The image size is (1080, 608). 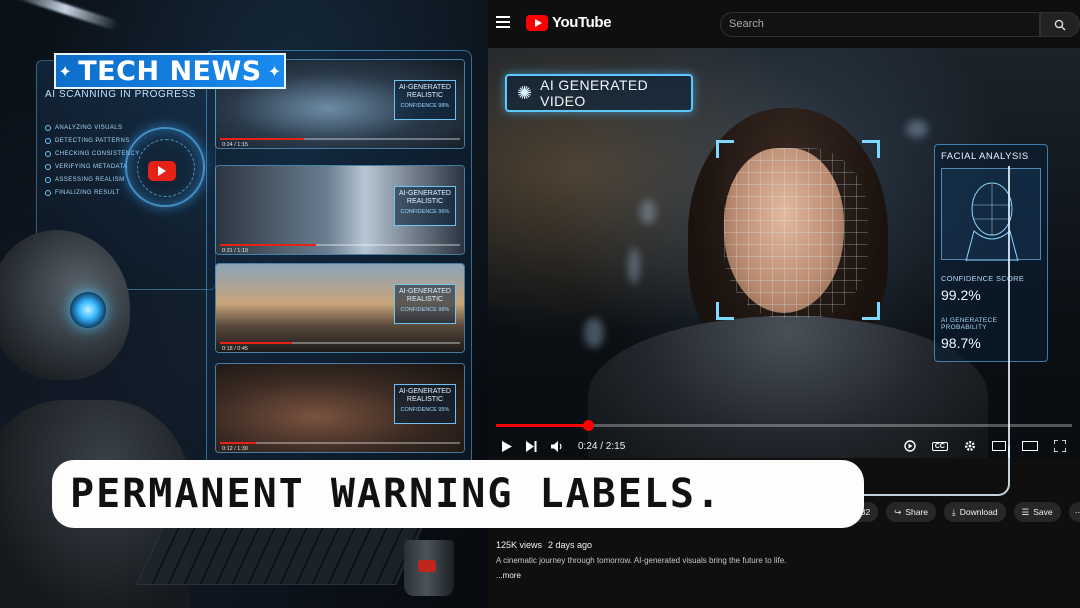 What do you see at coordinates (969, 324) in the screenshot?
I see `ai-probability-label: AI GENERATECE PROBABILITY` at bounding box center [969, 324].